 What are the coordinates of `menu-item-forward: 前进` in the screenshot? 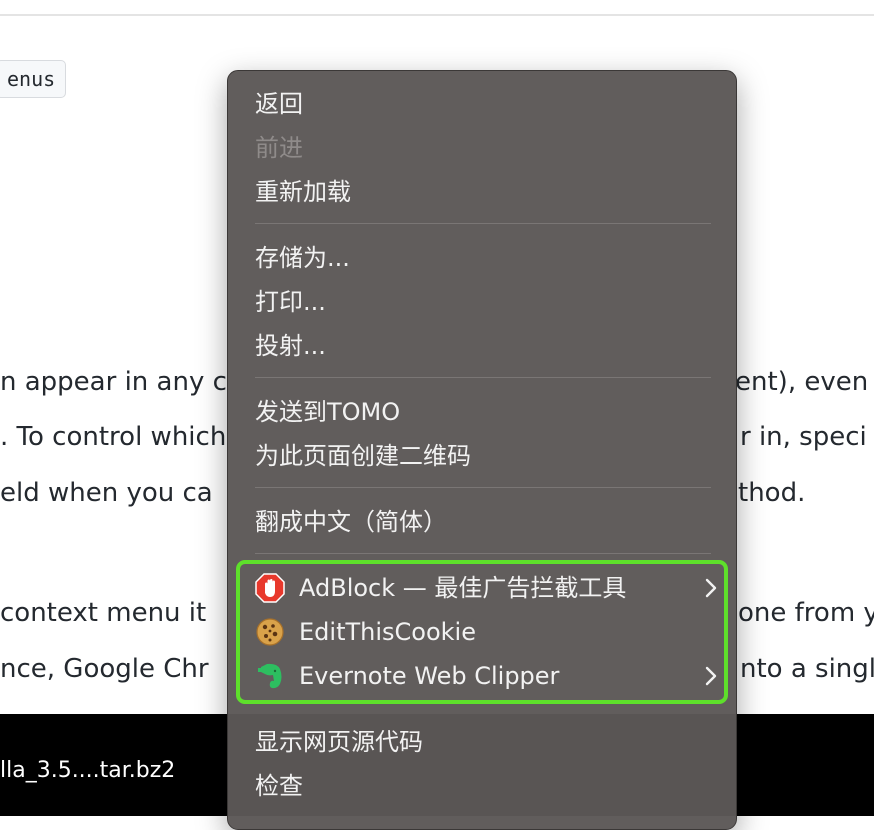 It's located at (279, 148).